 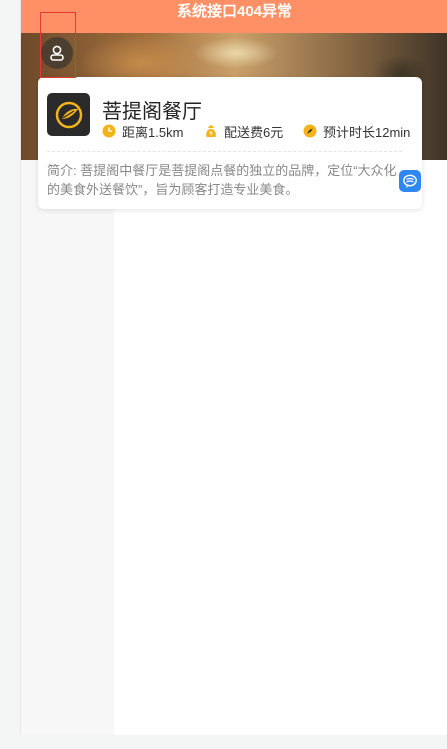 I want to click on delivery-fee-info: ¥ 配送费6元, so click(x=243, y=131).